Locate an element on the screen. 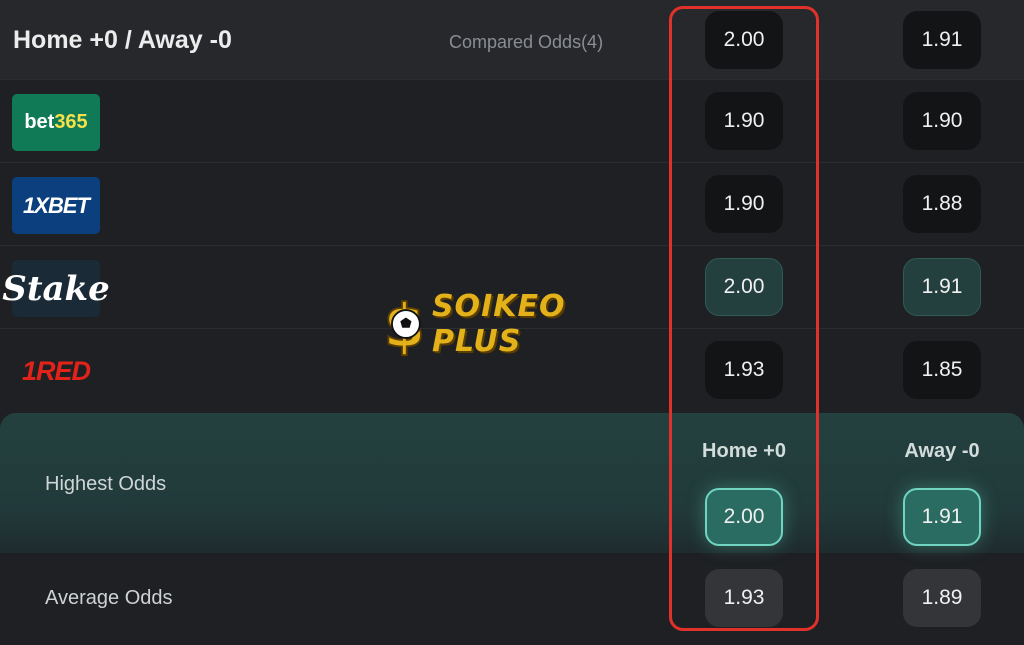 The height and width of the screenshot is (645, 1024). away-column-header: Away -0 is located at coordinates (942, 451).